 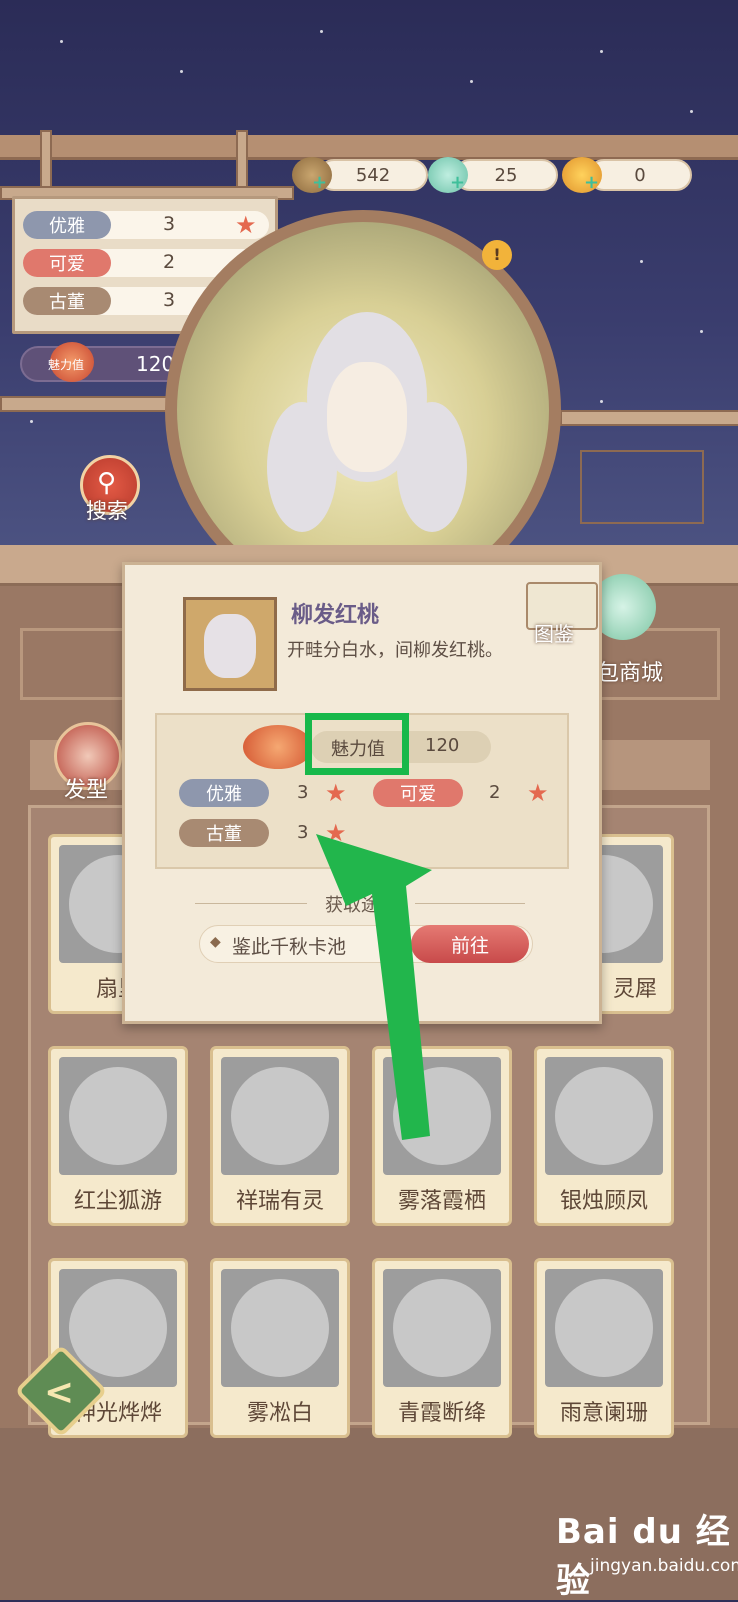 What do you see at coordinates (603, 1413) in the screenshot?
I see `item-name: 雨意阑珊` at bounding box center [603, 1413].